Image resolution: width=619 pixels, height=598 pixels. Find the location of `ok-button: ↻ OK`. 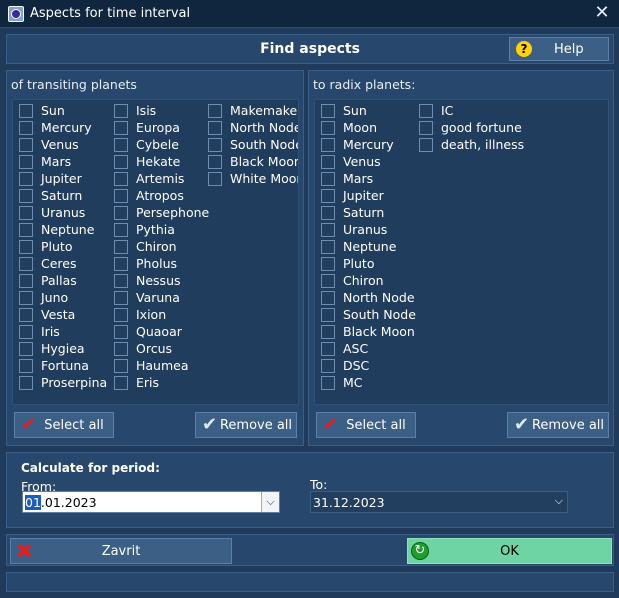

ok-button: ↻ OK is located at coordinates (509, 551).